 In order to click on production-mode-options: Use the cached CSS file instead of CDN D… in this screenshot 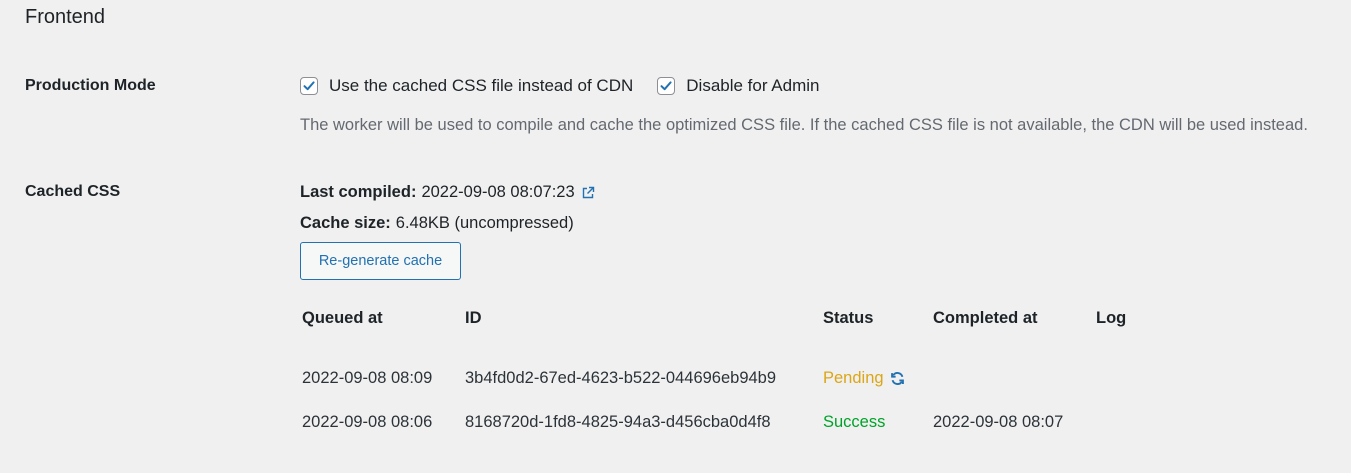, I will do `click(572, 86)`.